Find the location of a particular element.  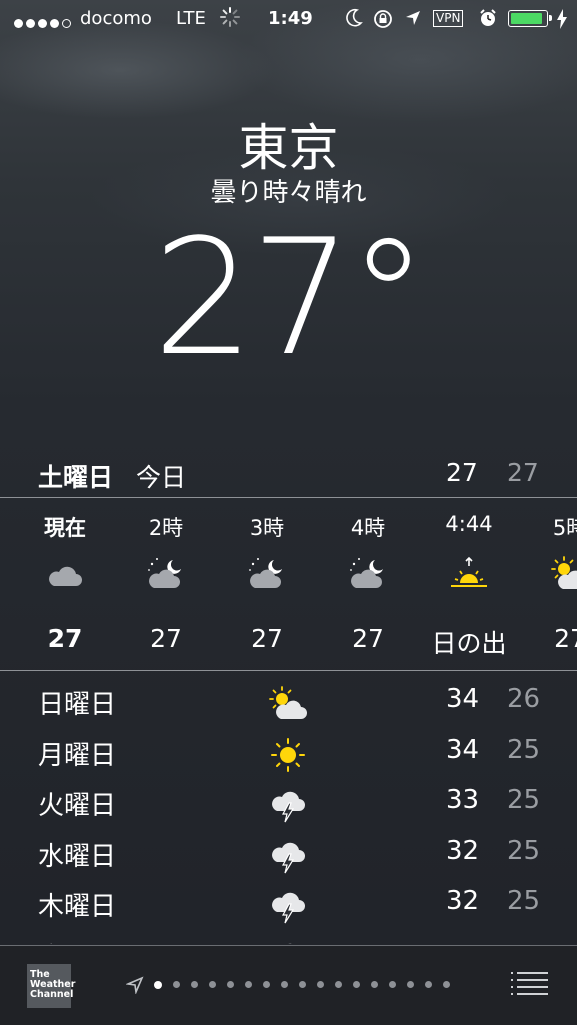

charging-bolt-icon is located at coordinates (562, 21).